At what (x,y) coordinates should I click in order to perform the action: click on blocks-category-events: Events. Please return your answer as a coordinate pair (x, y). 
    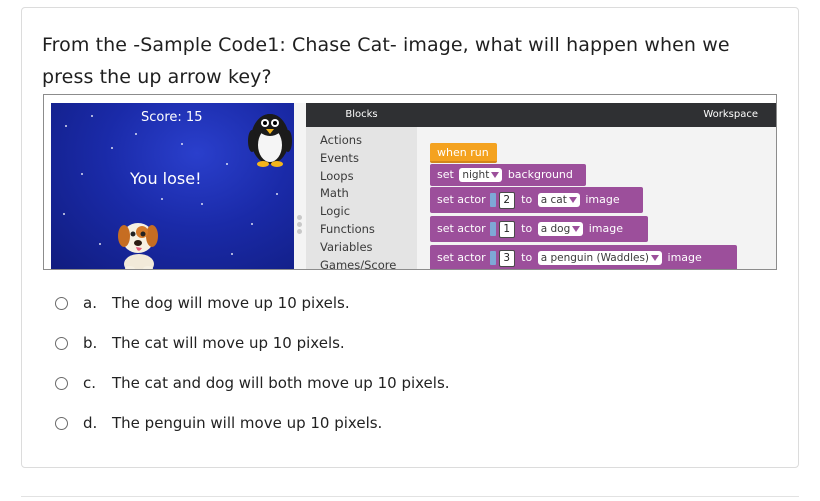
    Looking at the image, I should click on (358, 159).